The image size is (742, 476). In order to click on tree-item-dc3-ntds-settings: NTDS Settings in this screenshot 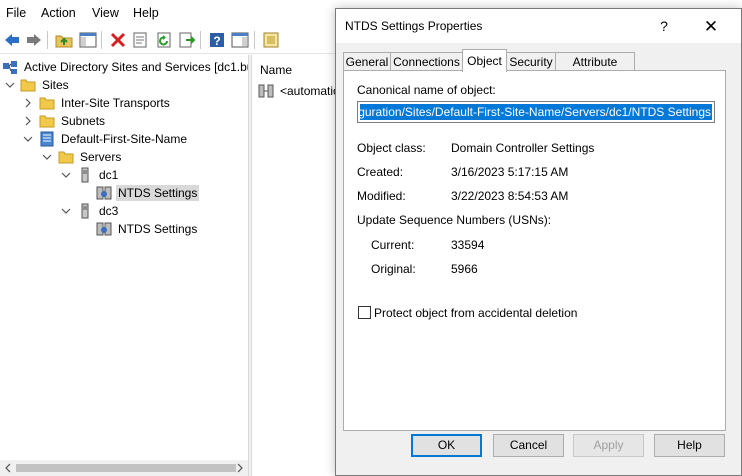, I will do `click(147, 229)`.